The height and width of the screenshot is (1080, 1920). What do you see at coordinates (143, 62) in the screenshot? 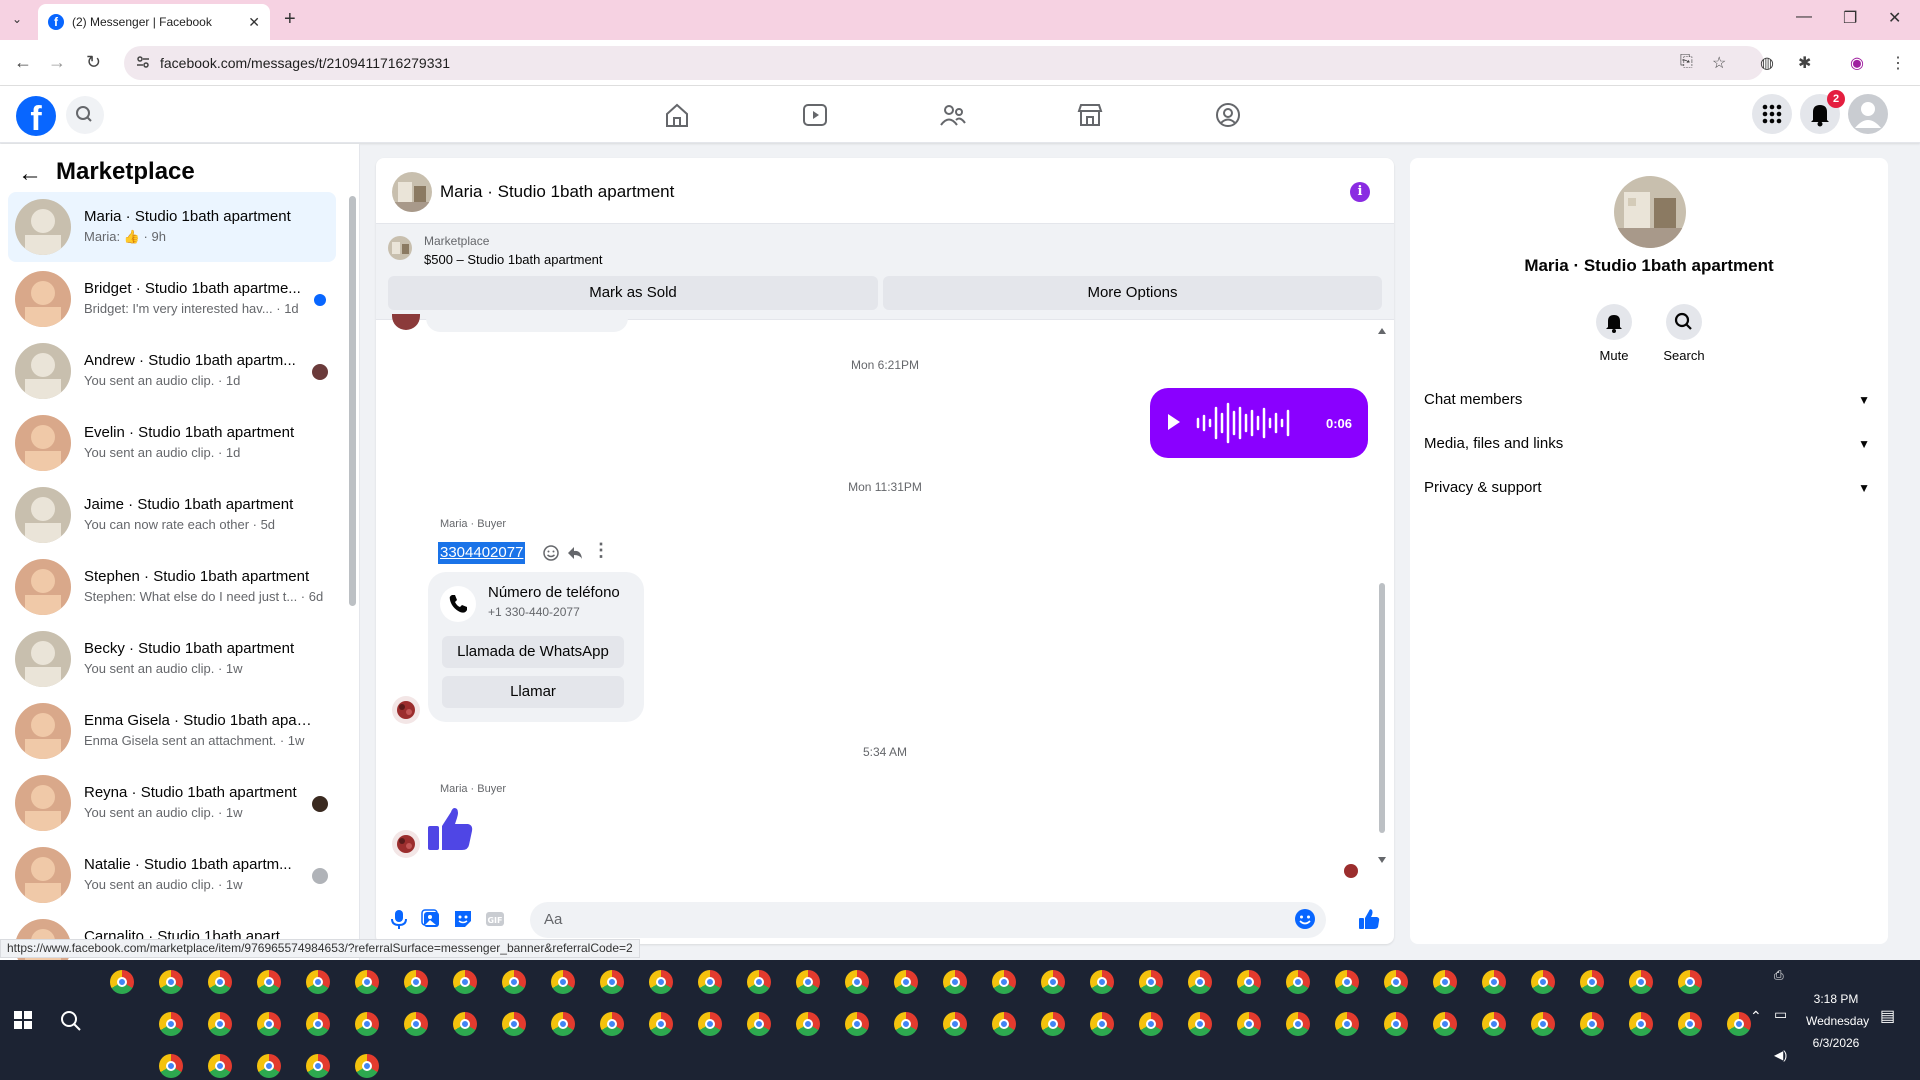
I see `site-info-icon` at bounding box center [143, 62].